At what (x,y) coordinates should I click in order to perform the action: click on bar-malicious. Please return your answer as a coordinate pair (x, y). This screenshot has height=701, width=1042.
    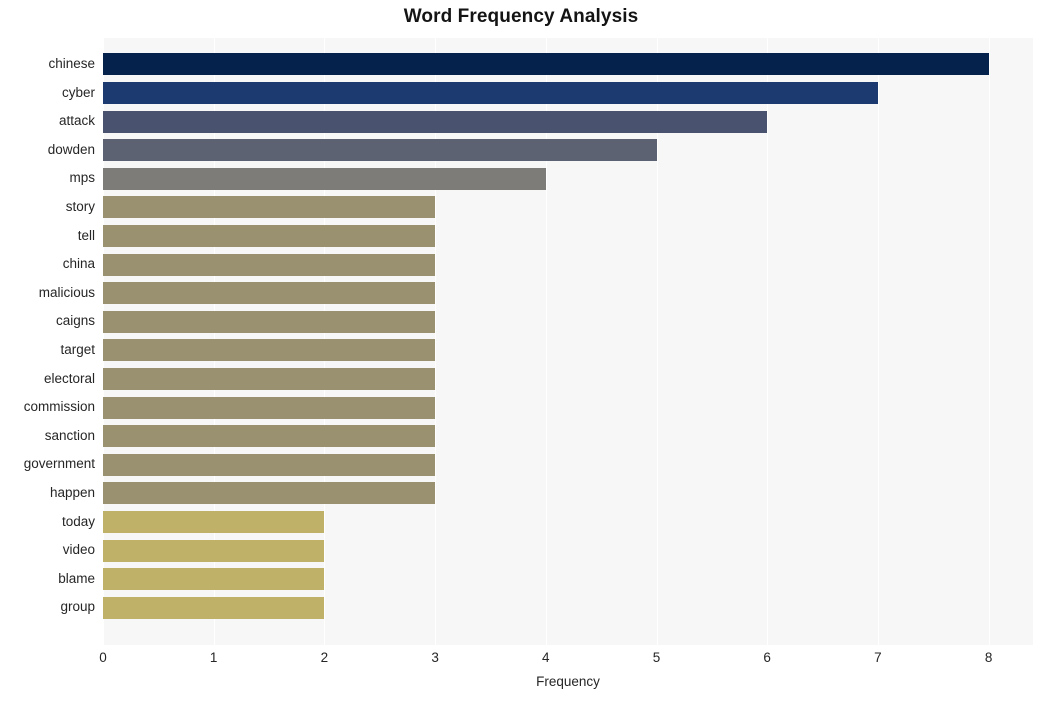
    Looking at the image, I should click on (269, 293).